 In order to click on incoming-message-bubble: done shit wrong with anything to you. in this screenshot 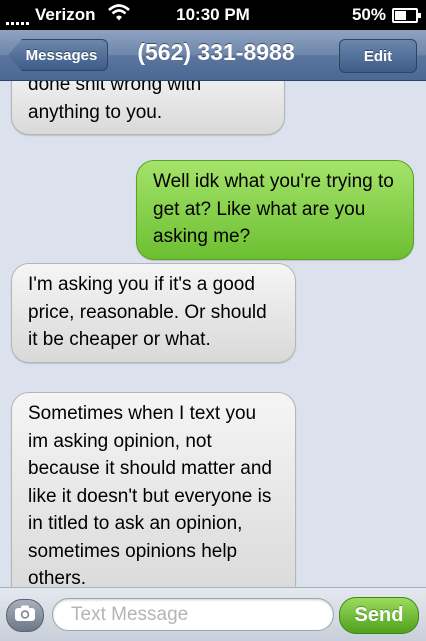, I will do `click(148, 108)`.